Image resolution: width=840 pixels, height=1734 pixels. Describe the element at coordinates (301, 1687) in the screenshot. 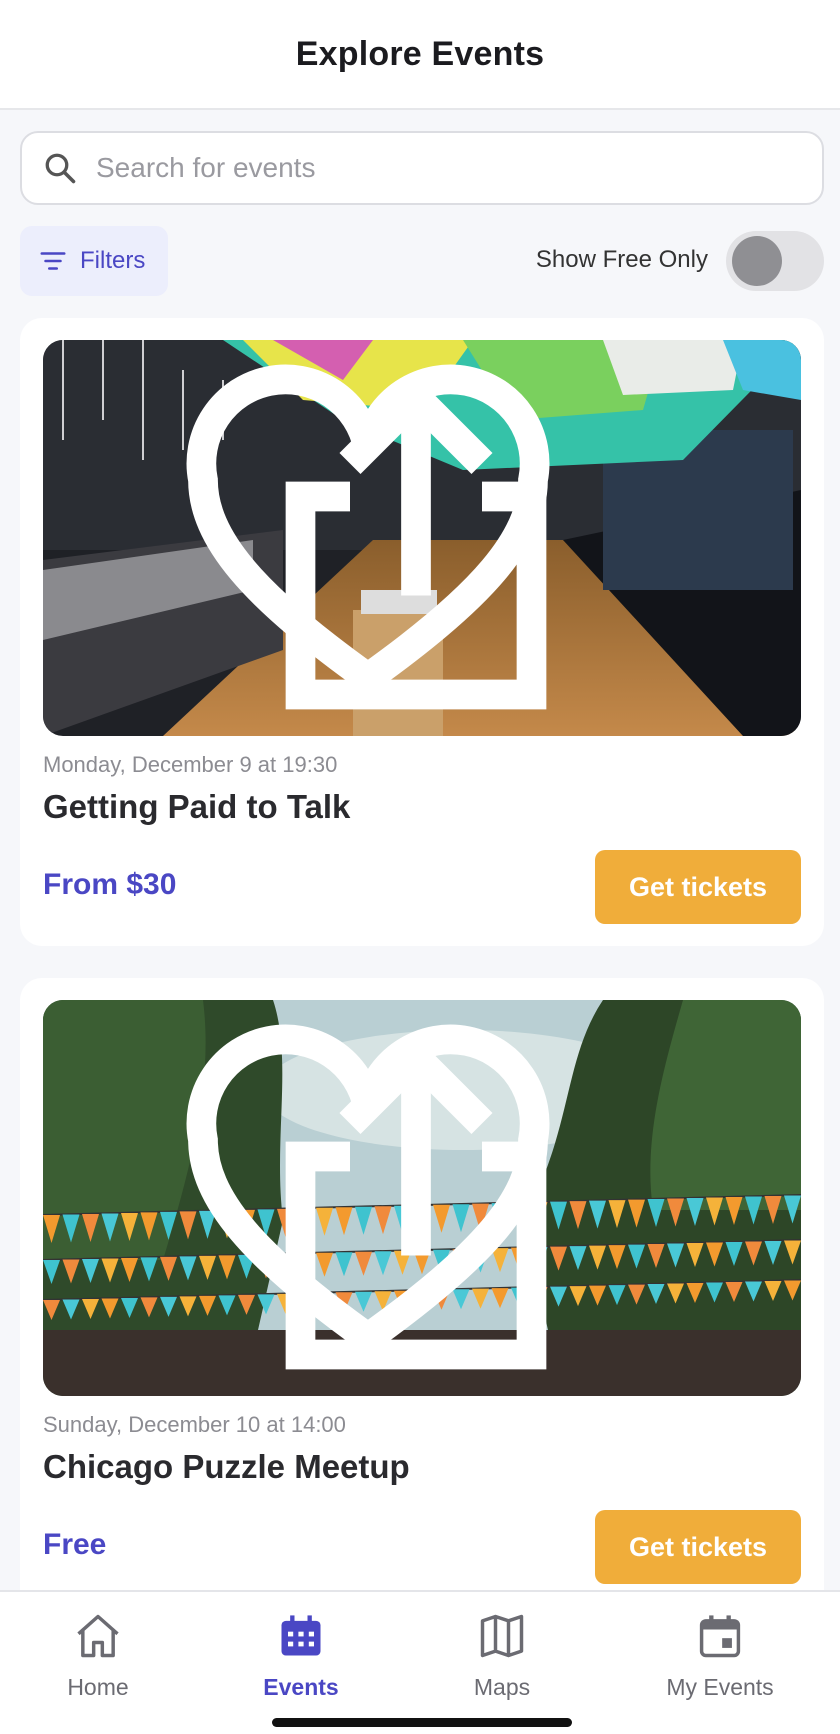

I see `tab-events-label: Events` at that location.